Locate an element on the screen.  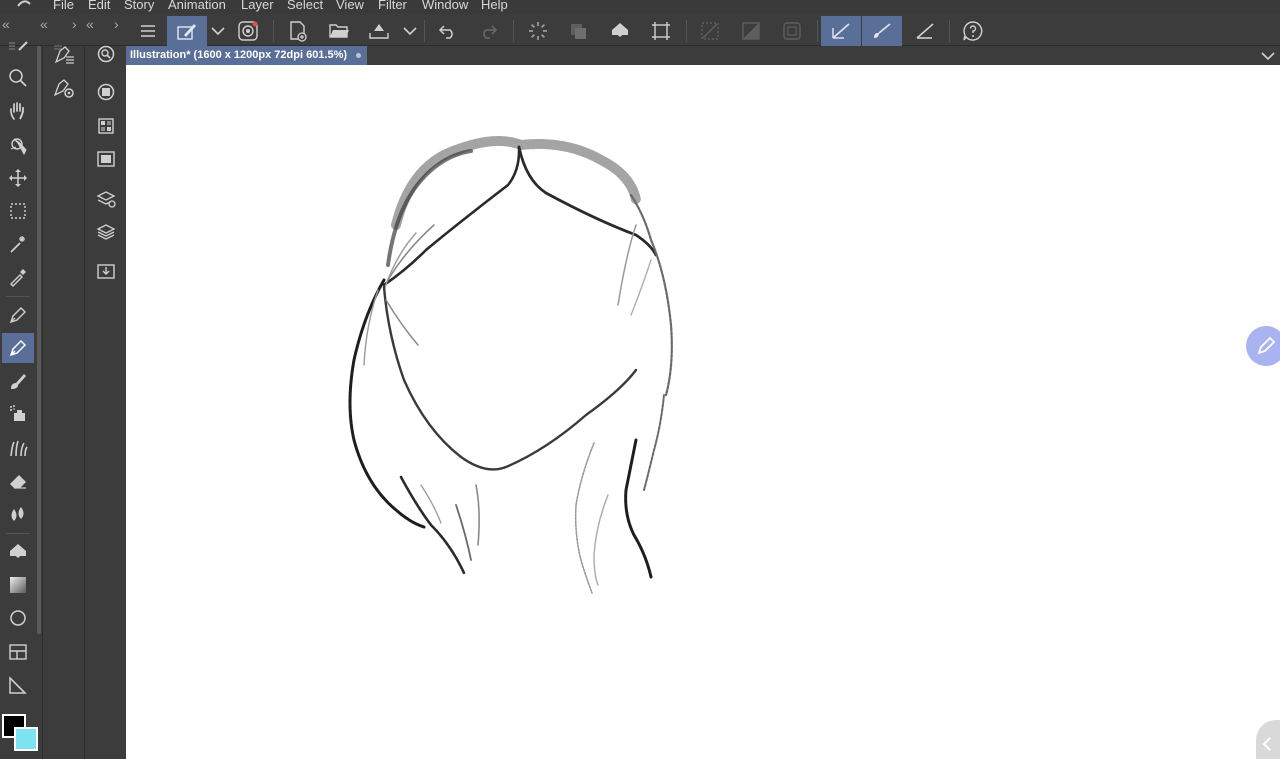
tool-palette is located at coordinates (18, 400).